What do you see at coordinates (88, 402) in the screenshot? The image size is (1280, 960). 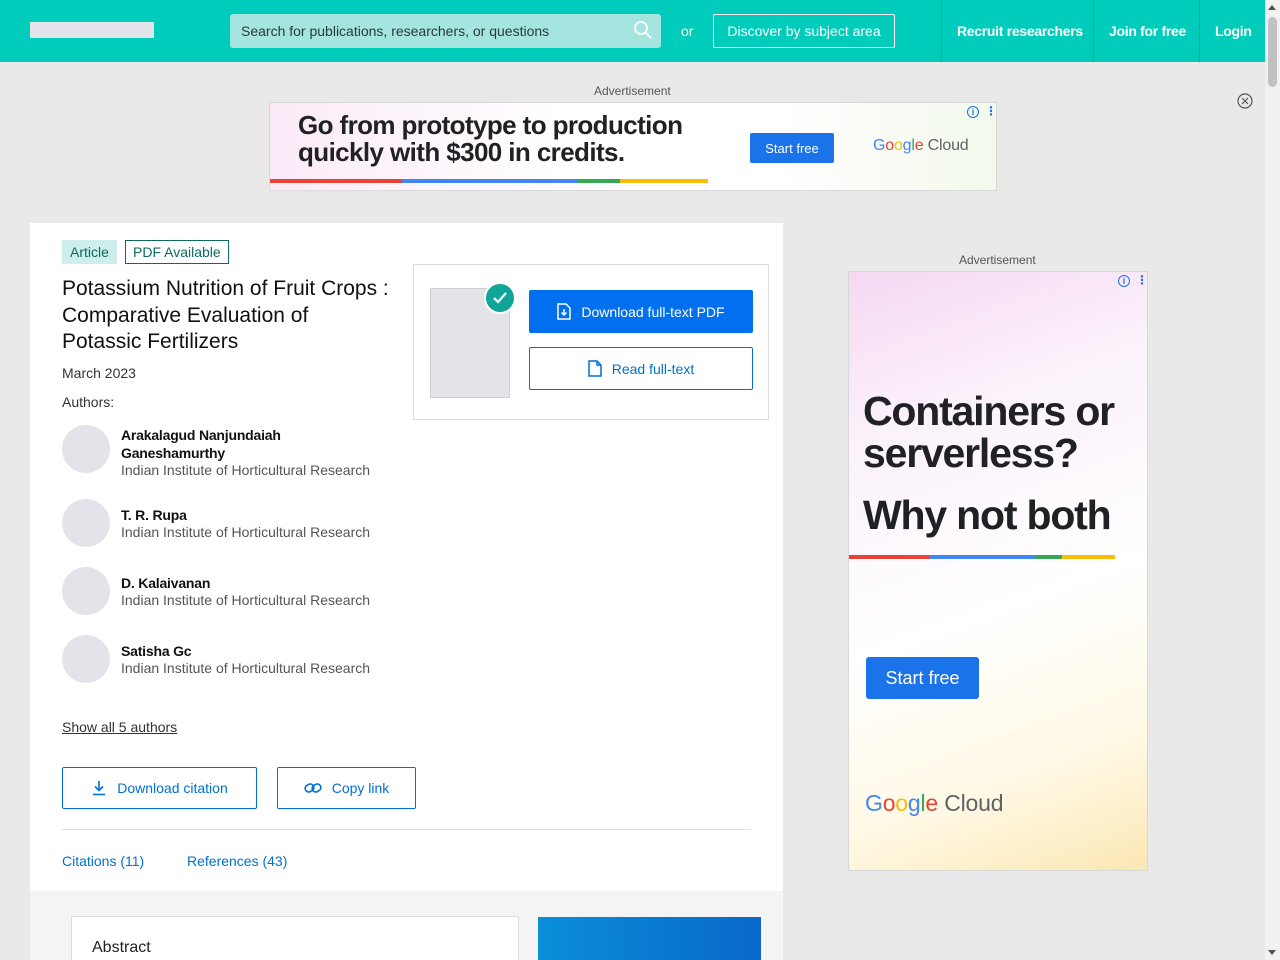 I see `authors-heading: Authors:` at bounding box center [88, 402].